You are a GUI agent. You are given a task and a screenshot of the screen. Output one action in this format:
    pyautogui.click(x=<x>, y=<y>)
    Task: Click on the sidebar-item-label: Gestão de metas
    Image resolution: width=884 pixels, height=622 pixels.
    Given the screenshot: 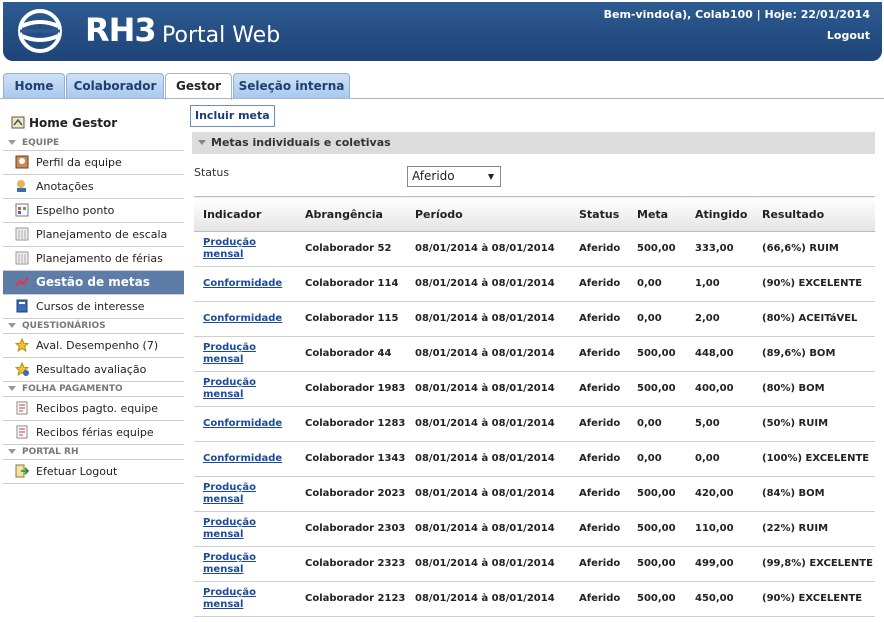 What is the action you would take?
    pyautogui.click(x=93, y=282)
    